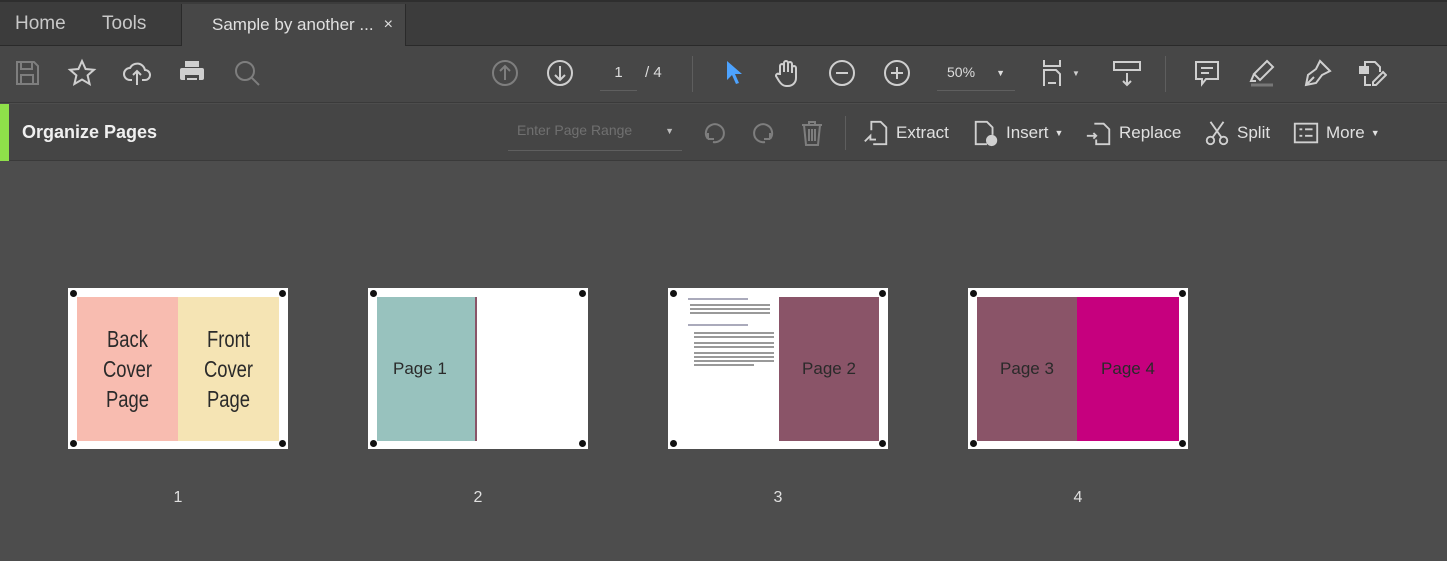 Image resolution: width=1447 pixels, height=561 pixels. Describe the element at coordinates (575, 130) in the screenshot. I see `page-range-placeholder: Enter Page Range` at that location.